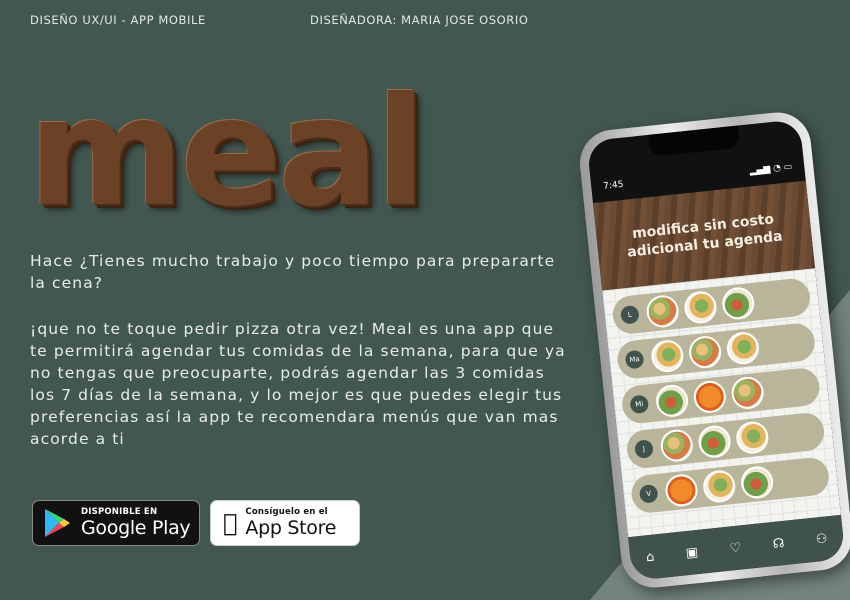 The width and height of the screenshot is (850, 600). I want to click on course-label: DISEÑO UX/UI - APP MOBILE, so click(118, 20).